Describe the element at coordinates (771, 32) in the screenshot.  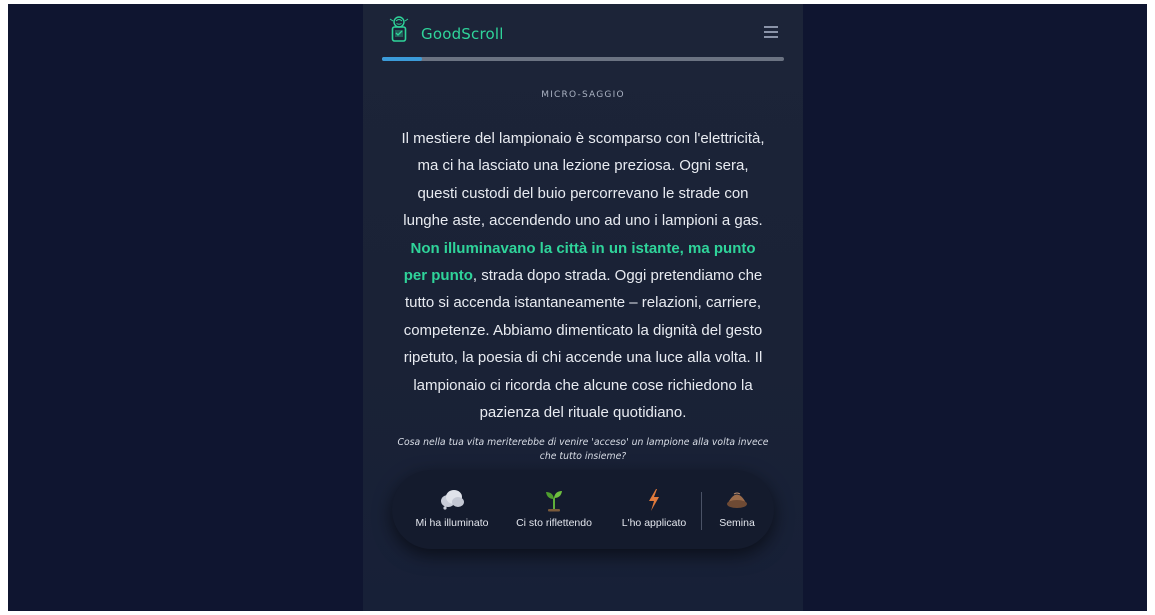
I see `hamburger-menu-icon` at that location.